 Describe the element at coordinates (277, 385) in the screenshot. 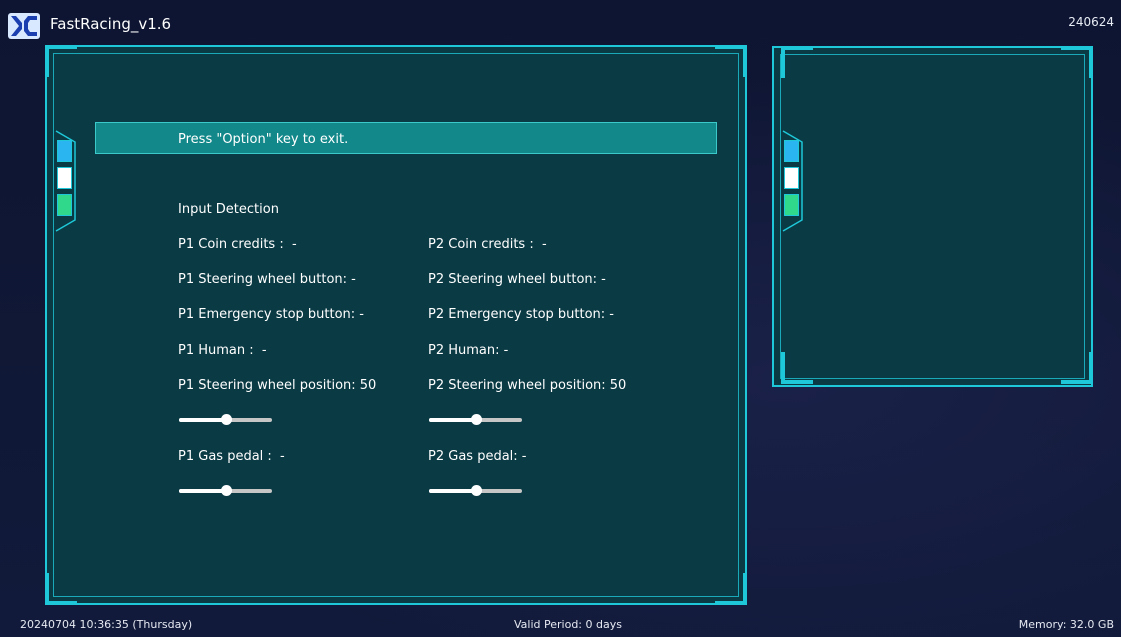

I see `p1-steering-wheel-position: P1 Steering wheel position: 50` at that location.